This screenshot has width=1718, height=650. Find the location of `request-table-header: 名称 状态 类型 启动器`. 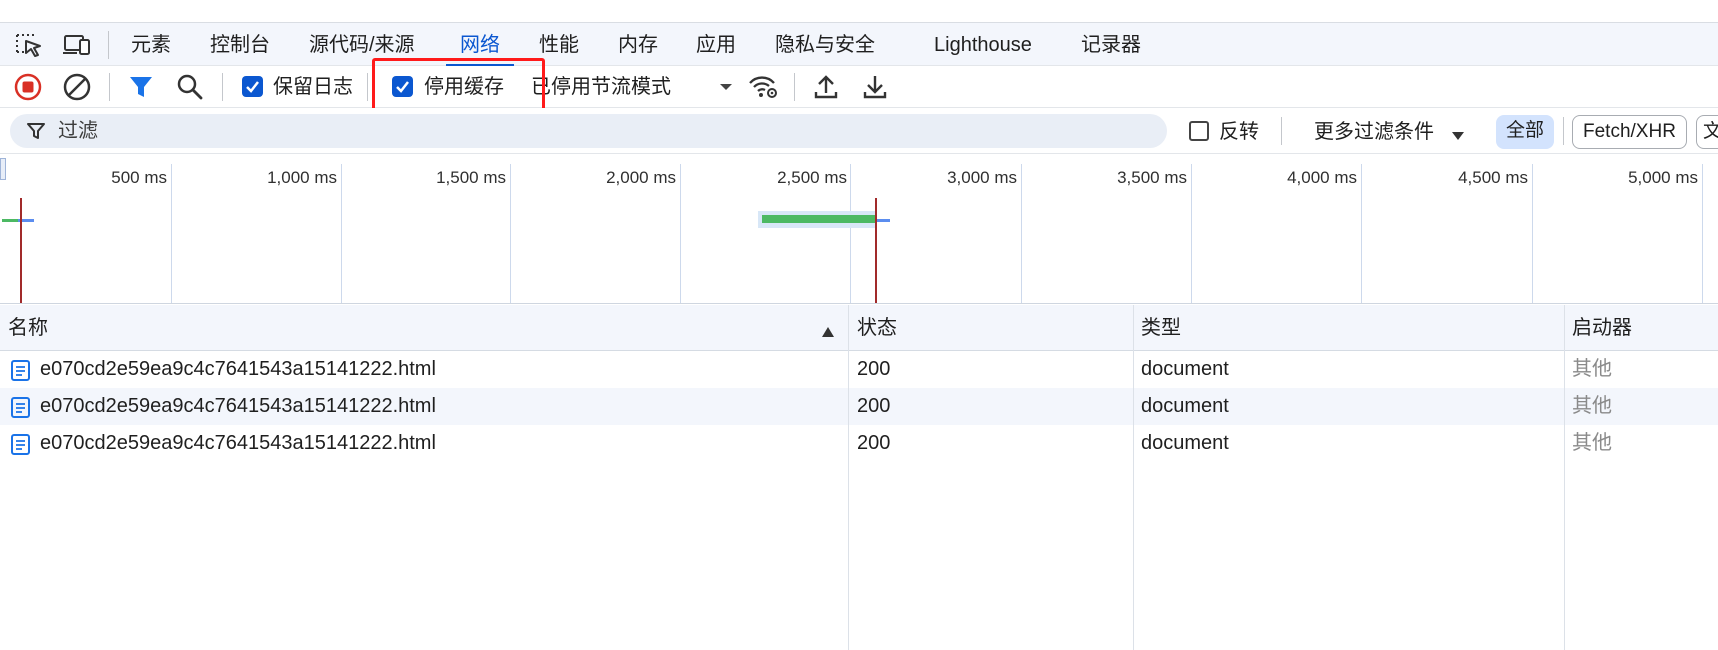

request-table-header: 名称 状态 类型 启动器 is located at coordinates (859, 328).